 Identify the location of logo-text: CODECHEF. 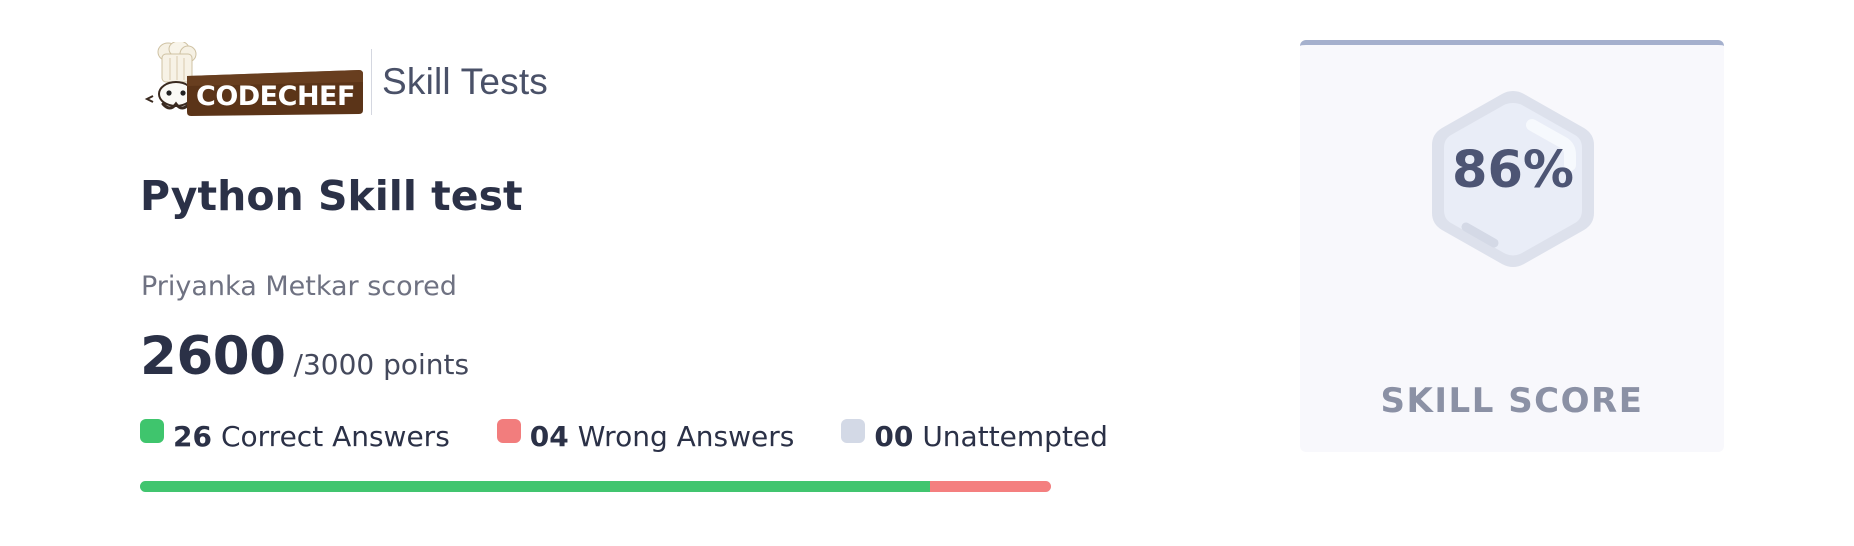
(275, 96).